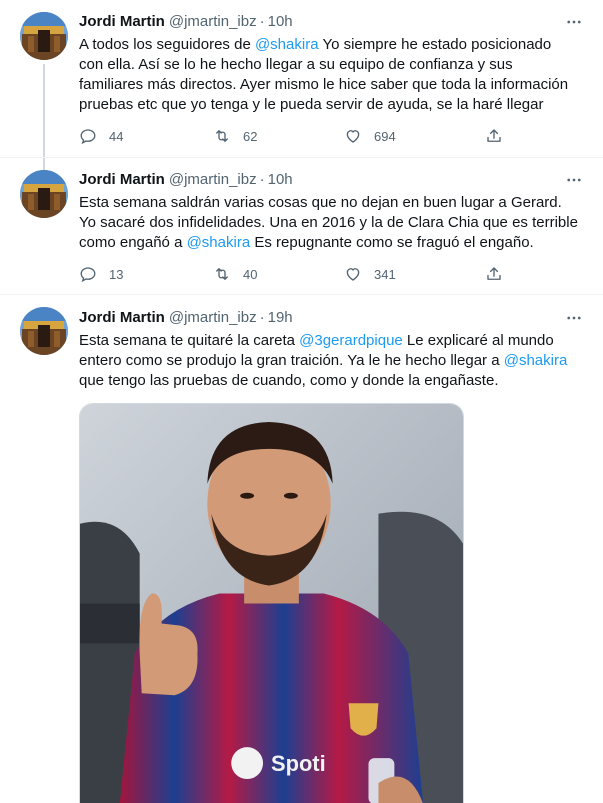 Image resolution: width=603 pixels, height=803 pixels. I want to click on tweet-actions: 44 62 694, so click(299, 136).